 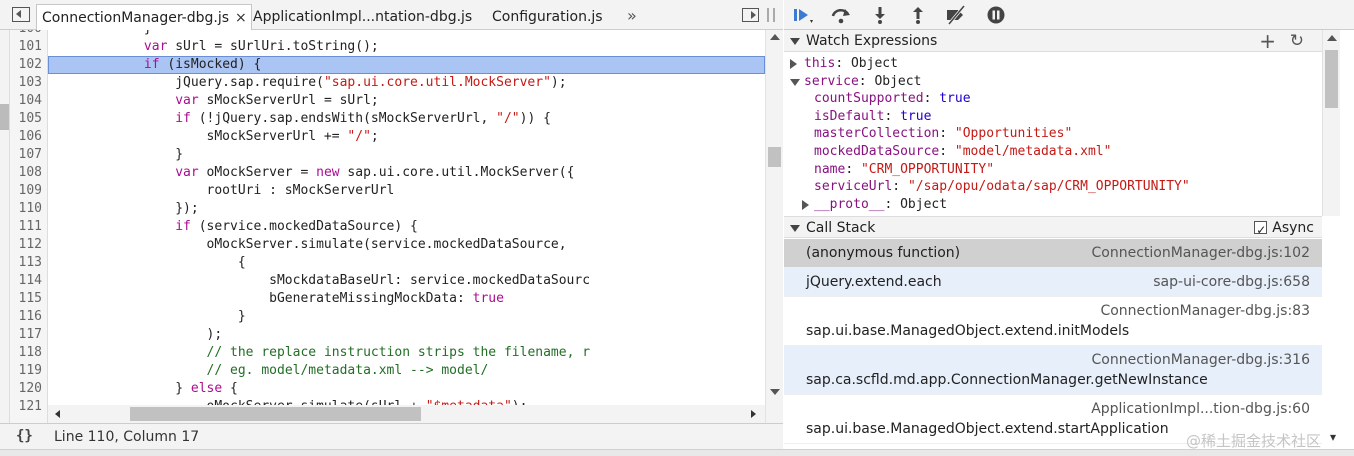 I want to click on line-number: 117, so click(x=26, y=335).